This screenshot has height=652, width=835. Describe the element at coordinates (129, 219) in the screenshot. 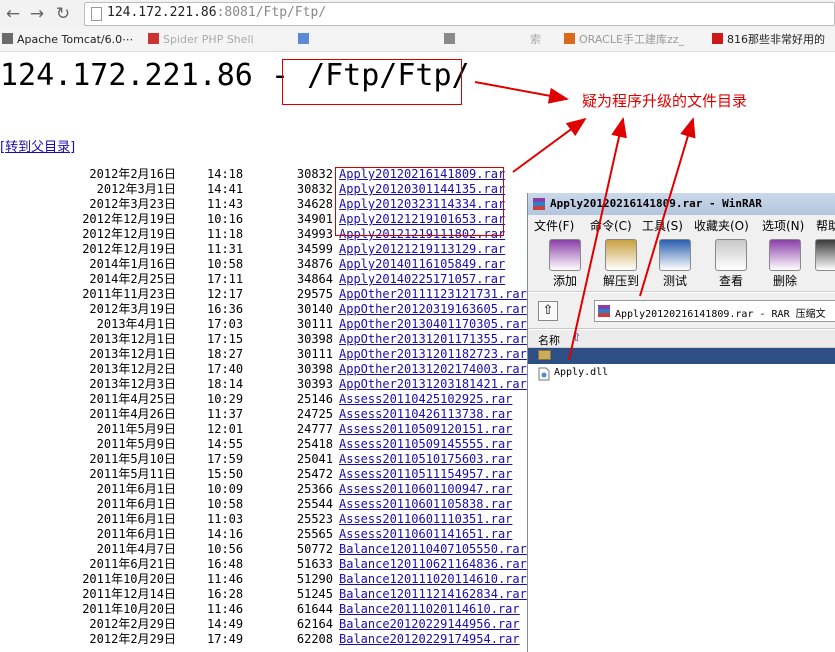

I see `file-date: 2012年12月19日` at that location.